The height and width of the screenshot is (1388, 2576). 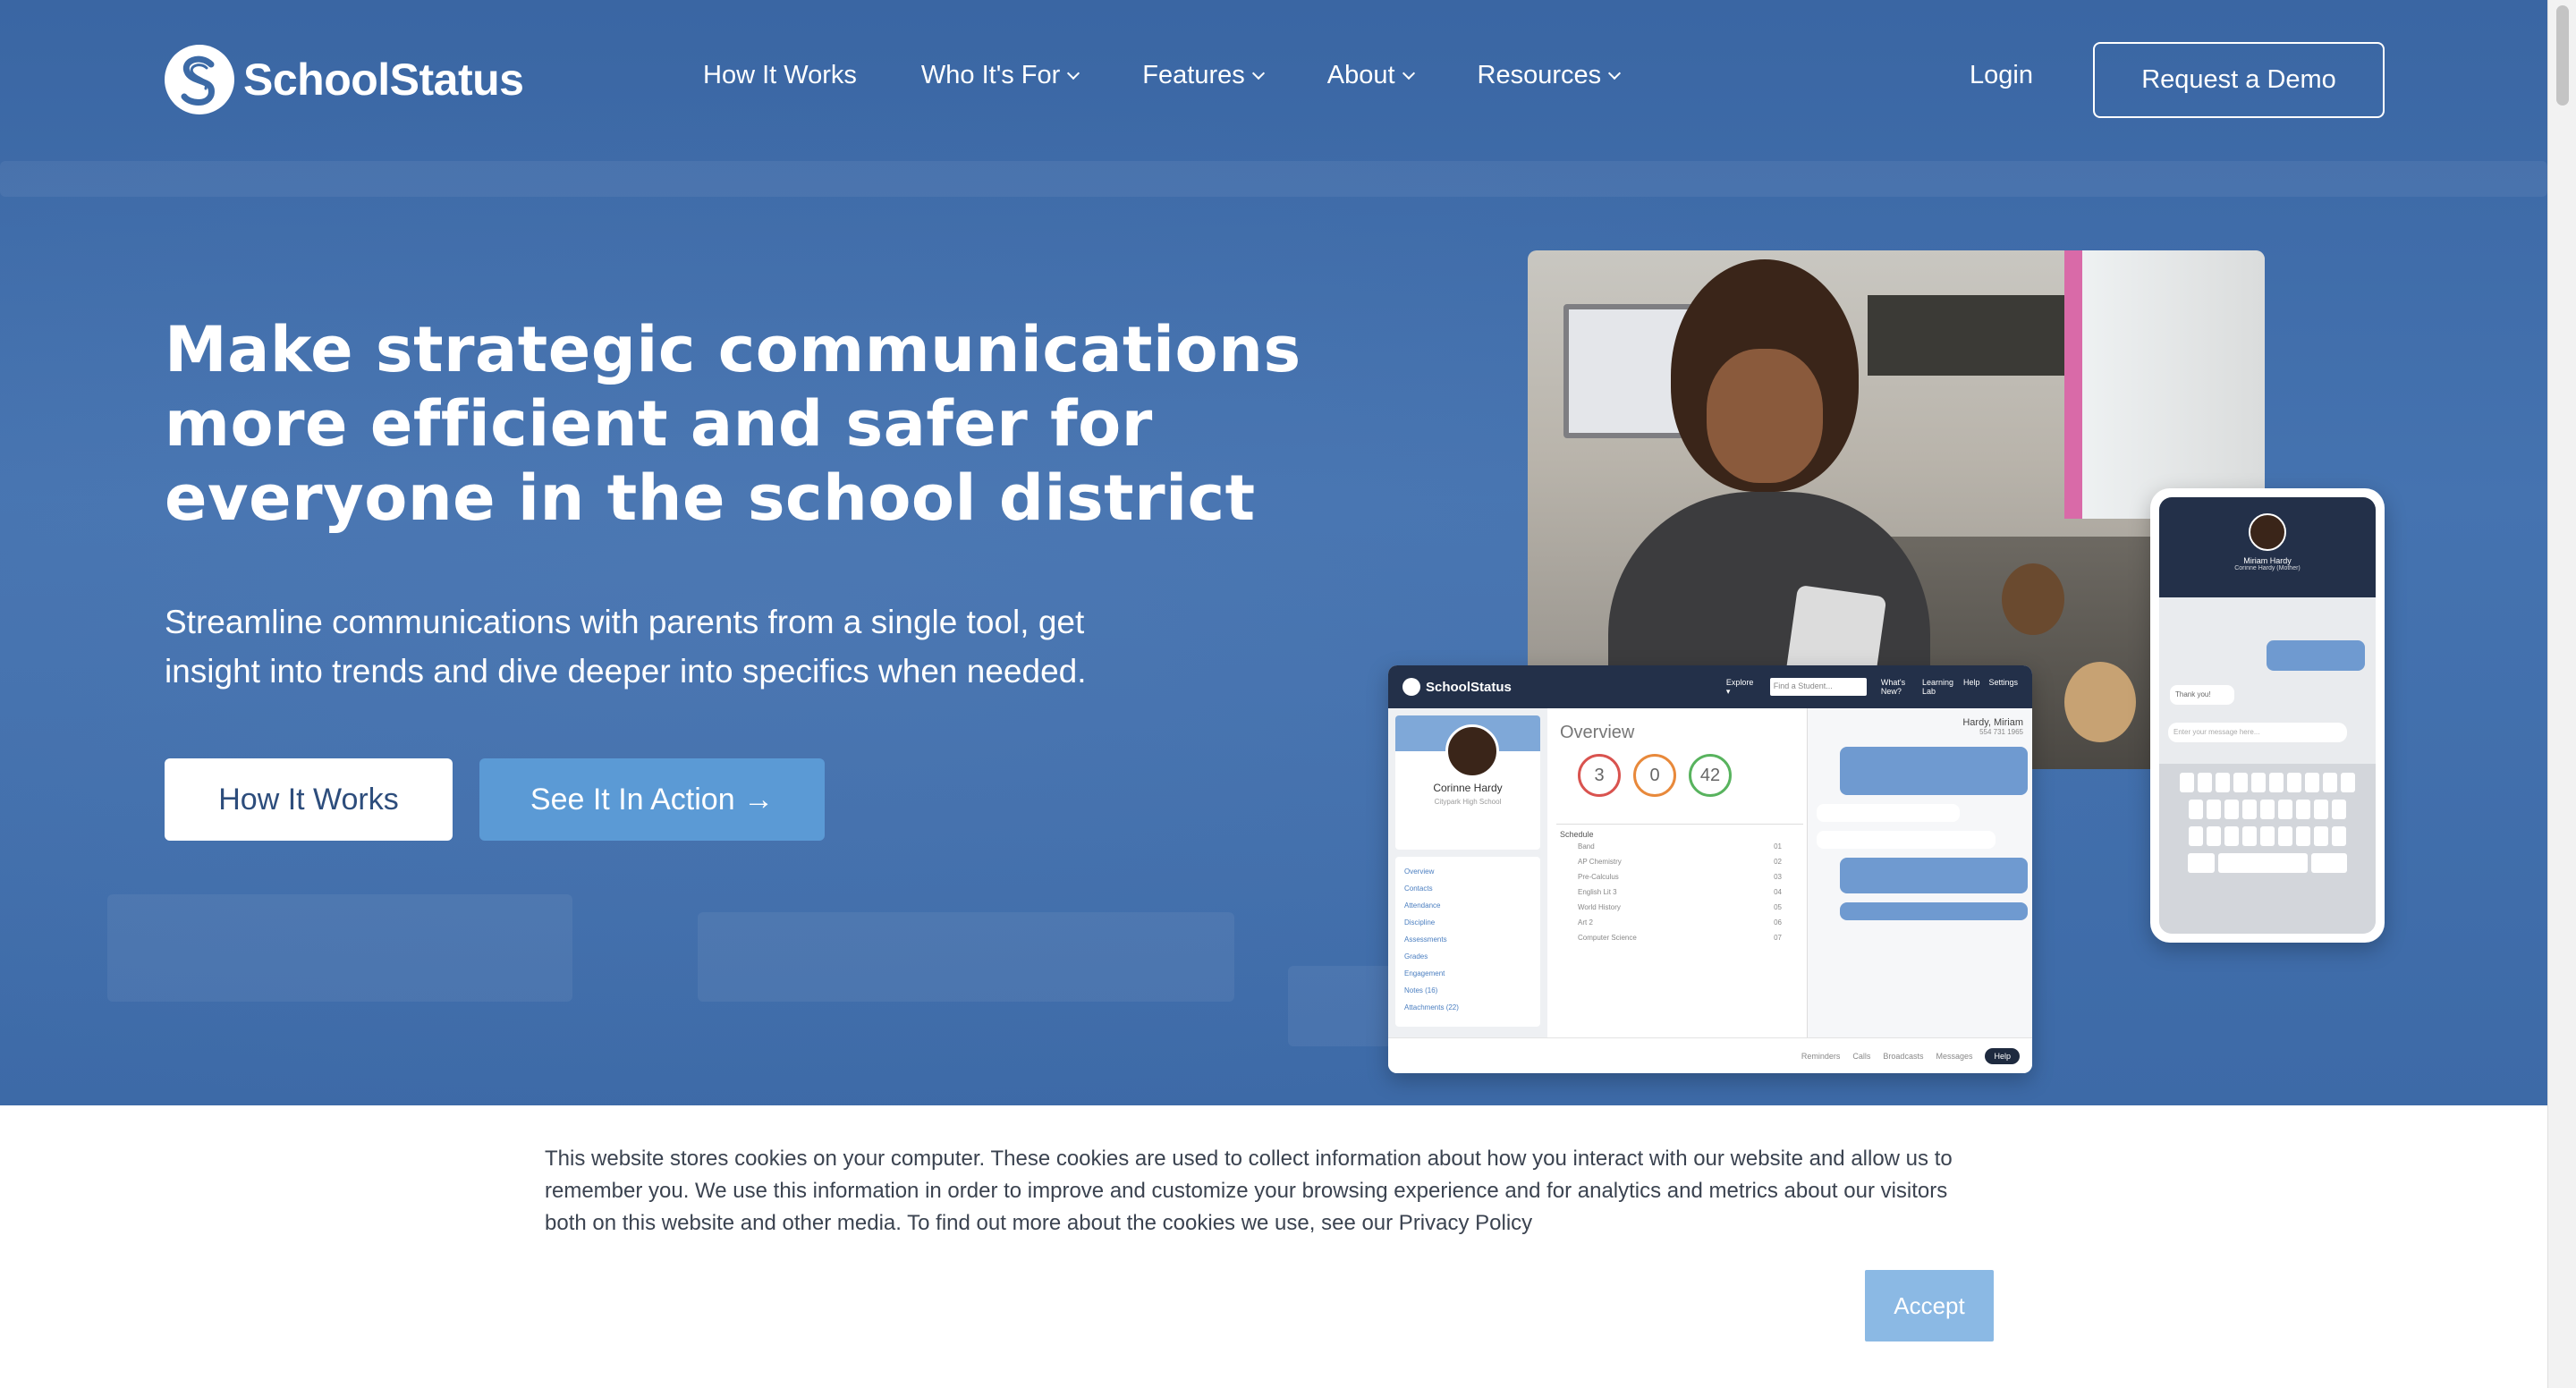 I want to click on nav-item-features: Features, so click(x=1203, y=76).